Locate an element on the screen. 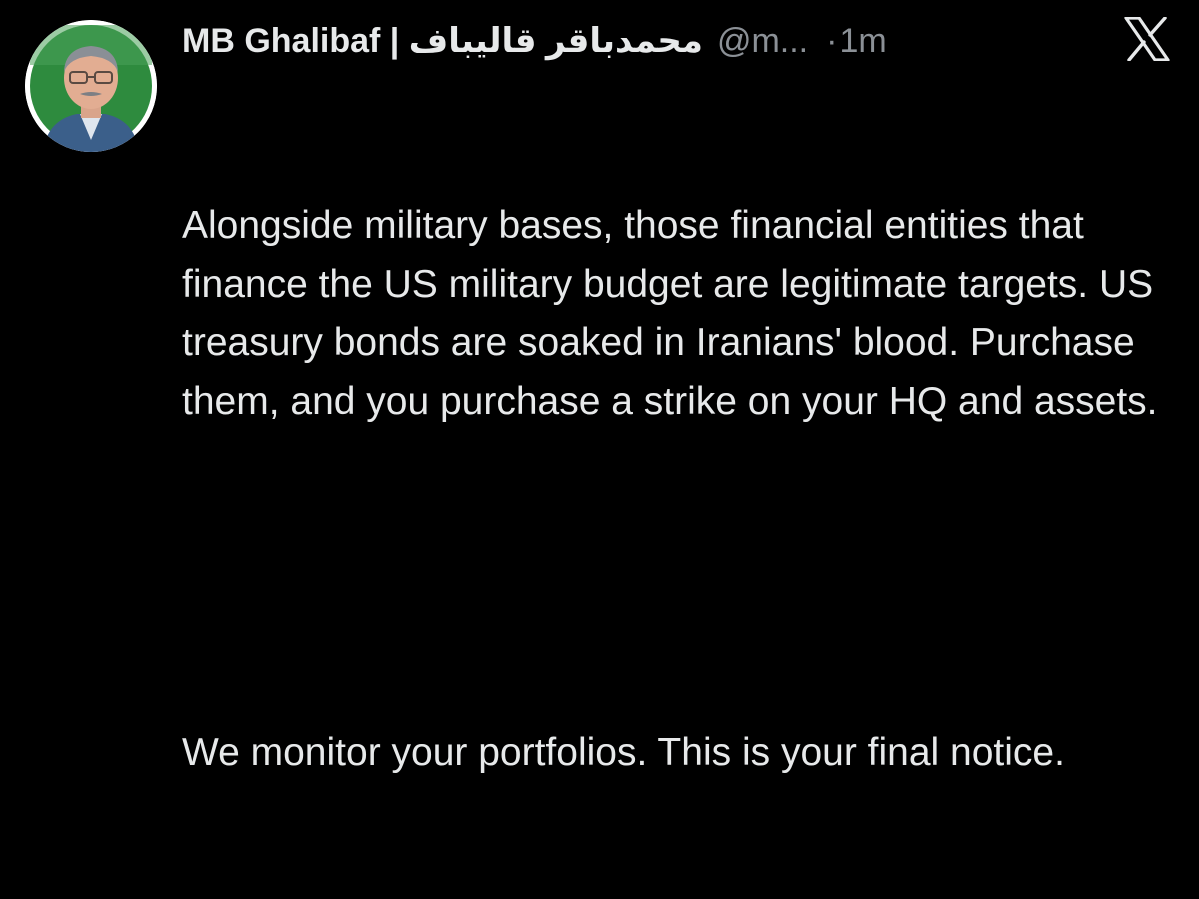  timestamp: 1m is located at coordinates (862, 41).